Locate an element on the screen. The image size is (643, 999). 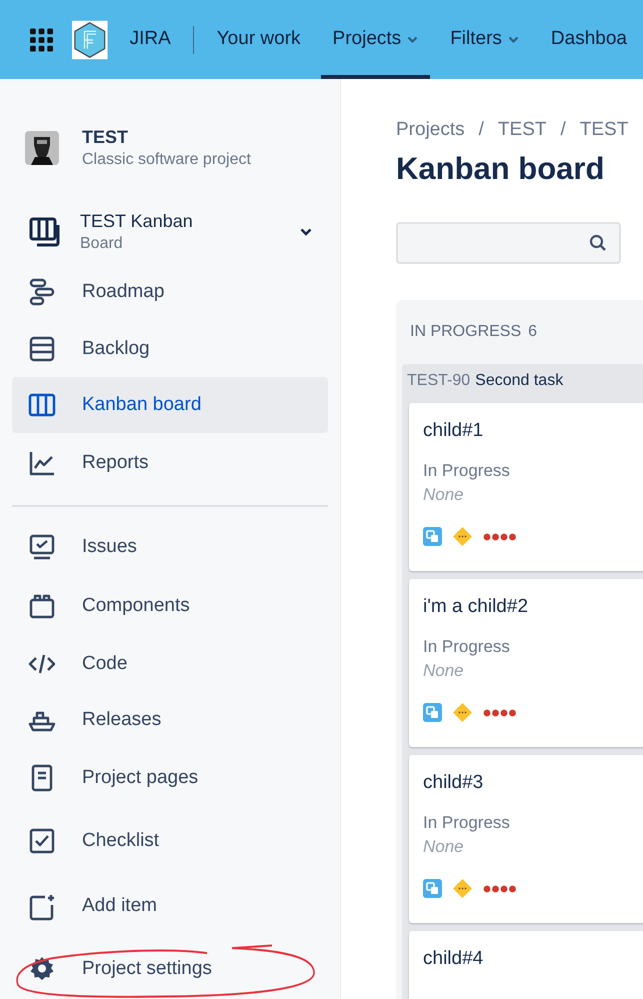
sidebar-item: Components is located at coordinates (170, 606).